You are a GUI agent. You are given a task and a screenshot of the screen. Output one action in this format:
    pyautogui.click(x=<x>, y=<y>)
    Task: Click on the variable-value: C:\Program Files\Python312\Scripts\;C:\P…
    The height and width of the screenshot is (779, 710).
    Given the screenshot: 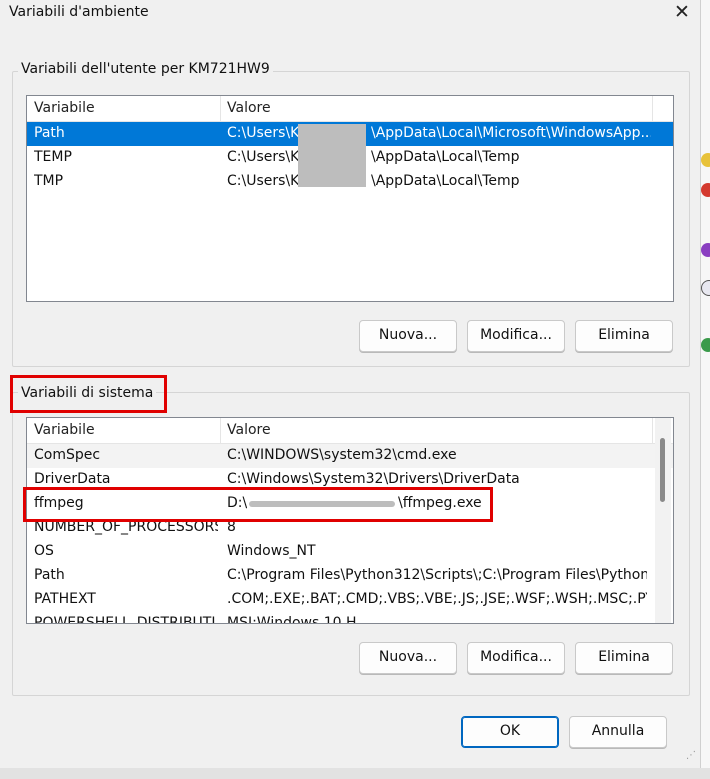 What is the action you would take?
    pyautogui.click(x=437, y=575)
    